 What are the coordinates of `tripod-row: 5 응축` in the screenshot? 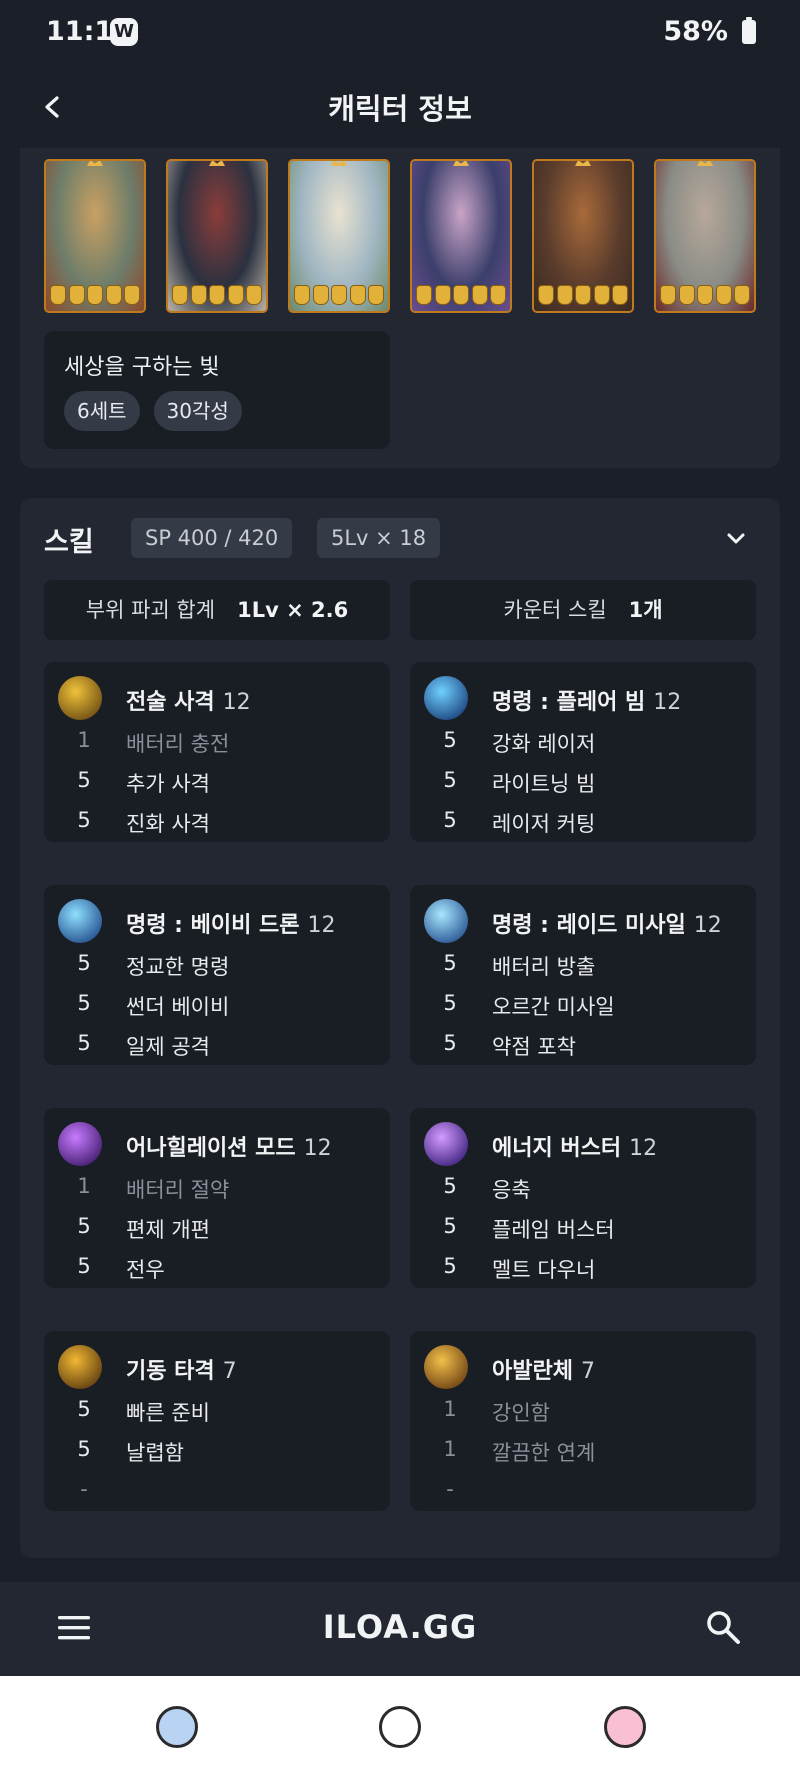 It's located at (583, 1194).